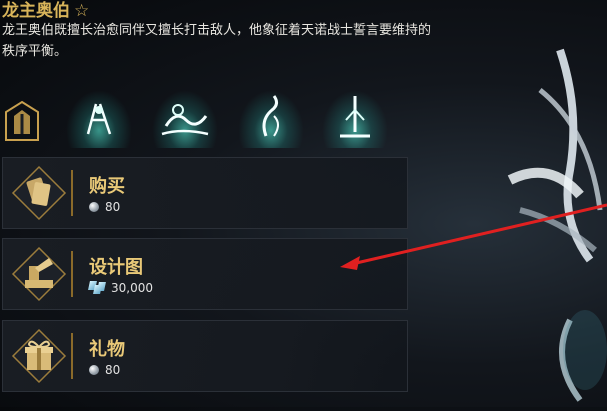 Image resolution: width=607 pixels, height=411 pixels. Describe the element at coordinates (97, 288) in the screenshot. I see `credits-icon` at that location.